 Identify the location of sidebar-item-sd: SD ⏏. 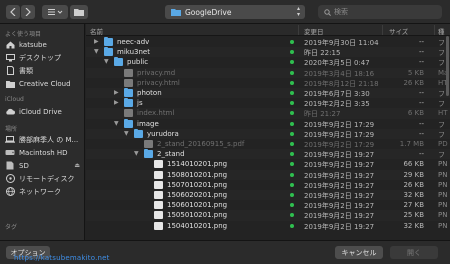
(44, 165).